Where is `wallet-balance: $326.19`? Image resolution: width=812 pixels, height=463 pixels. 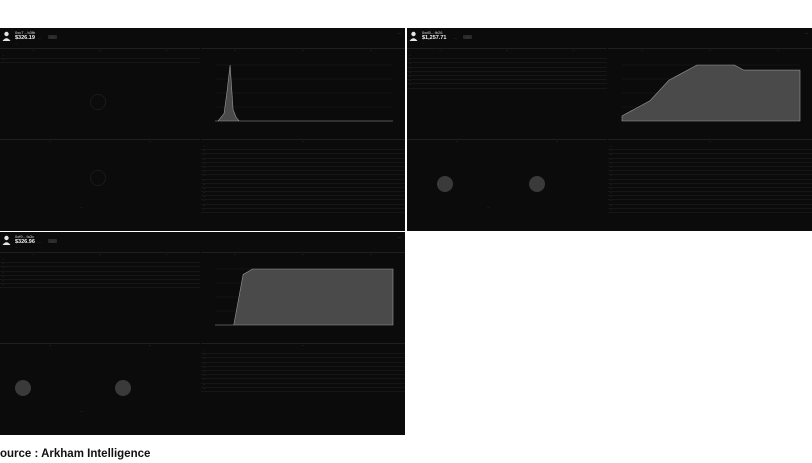 wallet-balance: $326.19 is located at coordinates (25, 38).